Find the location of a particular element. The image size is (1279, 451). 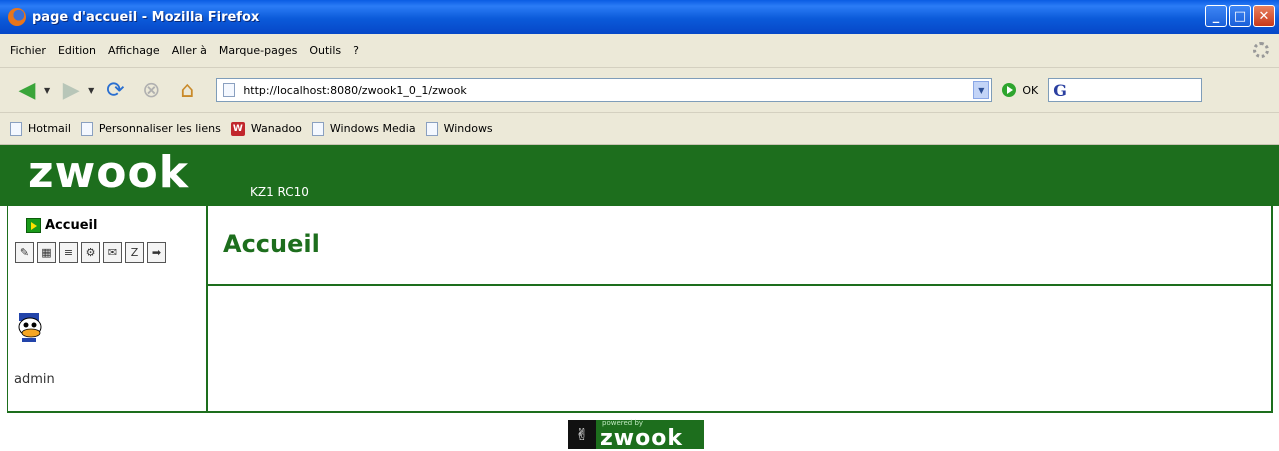

list-icon: ≡ is located at coordinates (68, 252).